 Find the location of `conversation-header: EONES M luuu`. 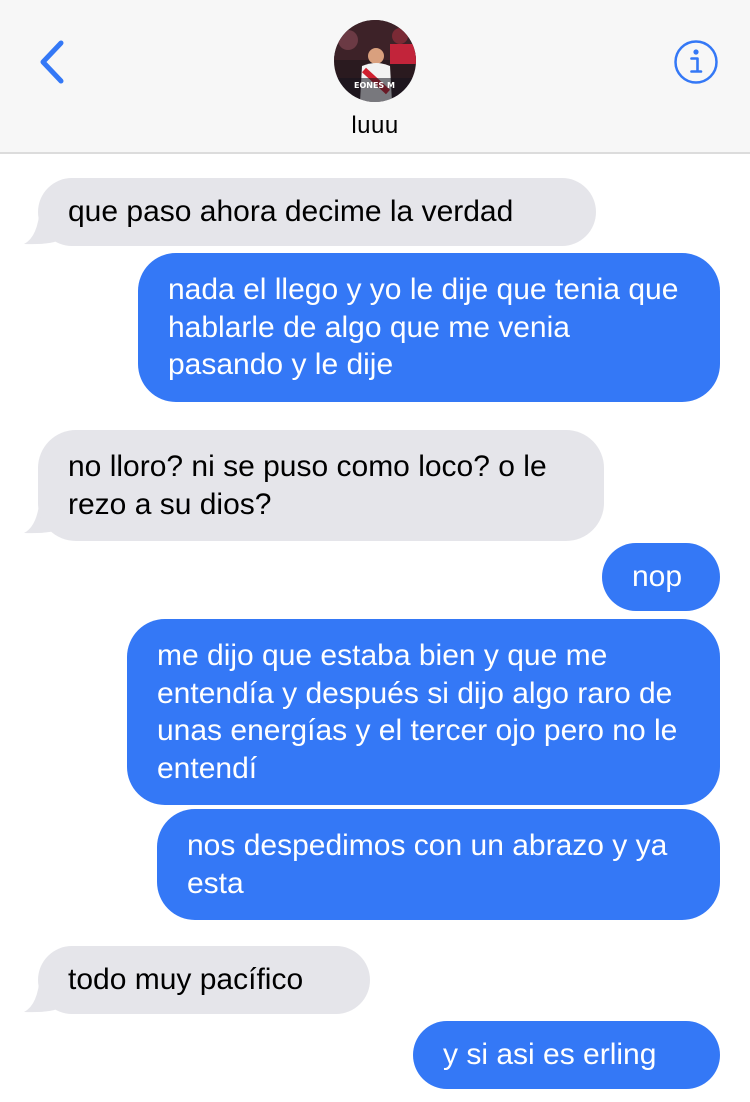

conversation-header: EONES M luuu is located at coordinates (375, 77).